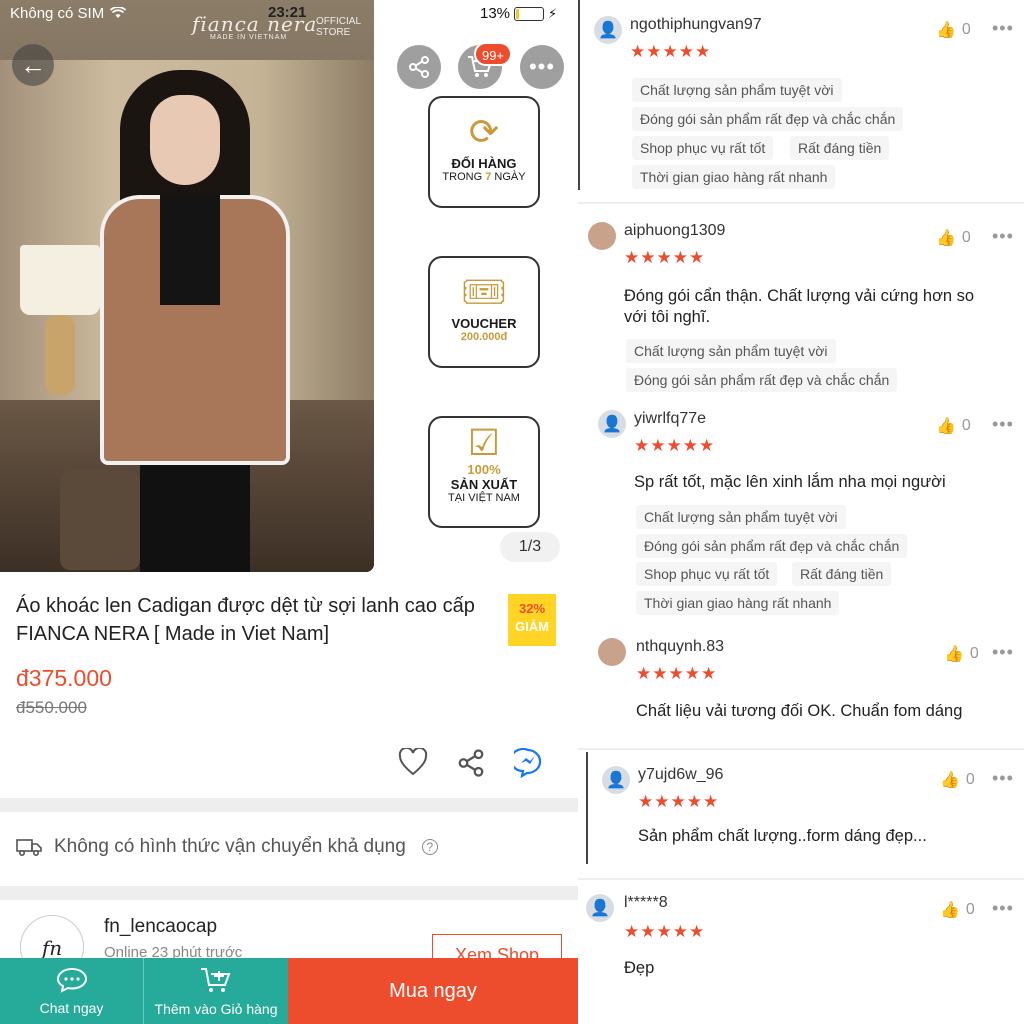 The image size is (1024, 1024). I want to click on battery-fill, so click(518, 13).